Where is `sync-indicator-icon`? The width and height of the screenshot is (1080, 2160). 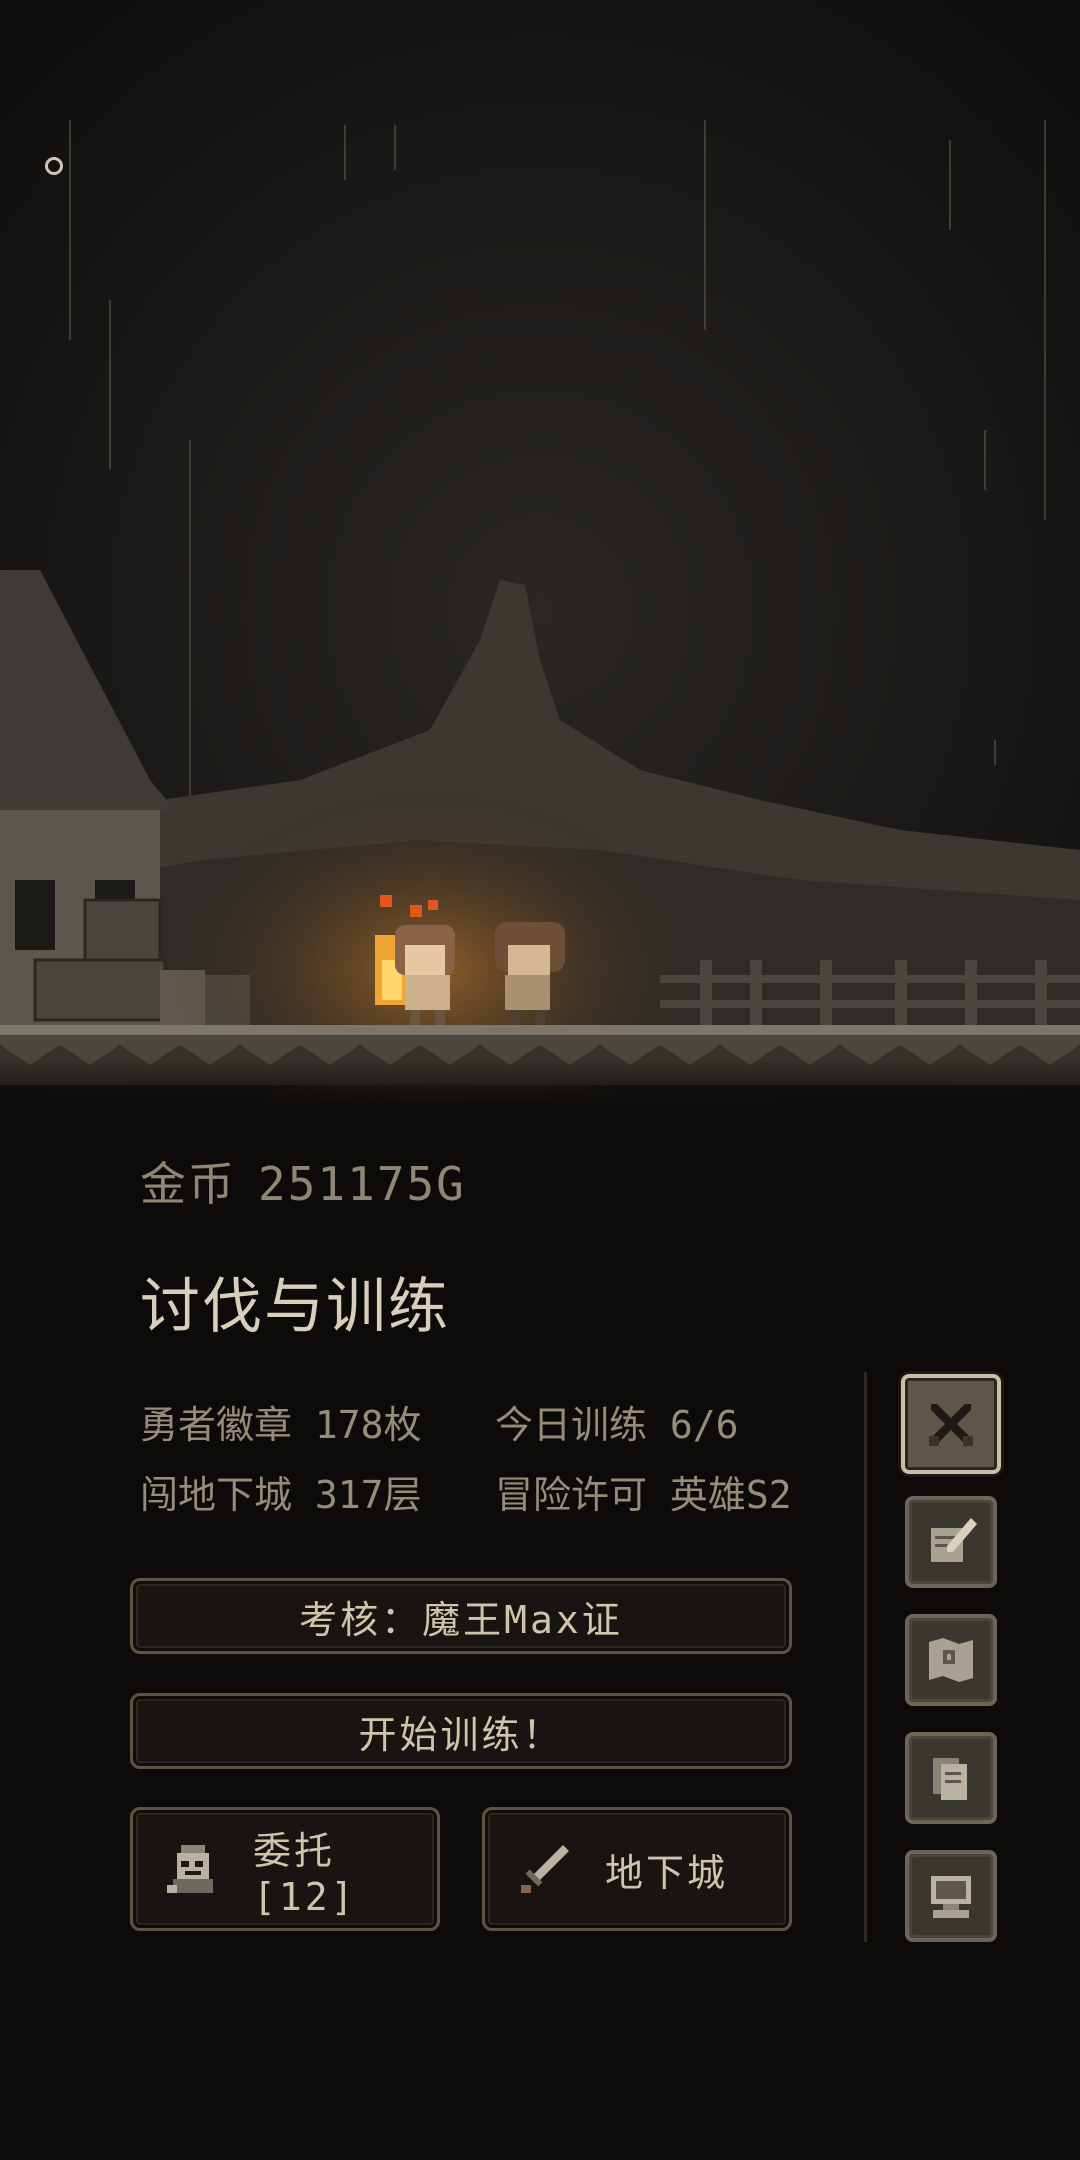
sync-indicator-icon is located at coordinates (54, 166).